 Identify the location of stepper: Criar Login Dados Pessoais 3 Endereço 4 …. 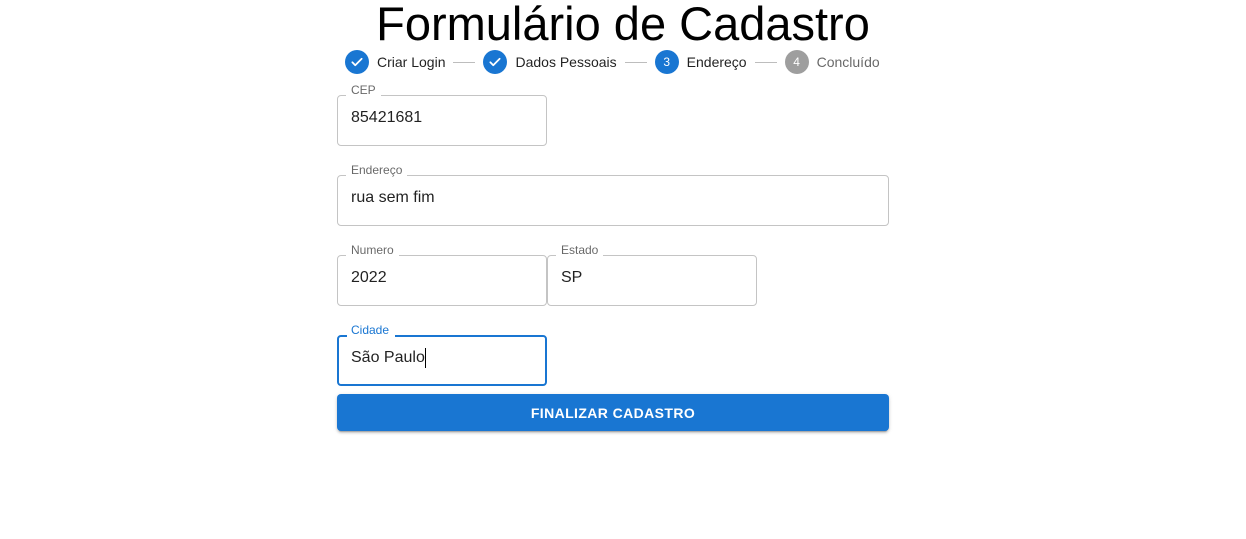
(612, 62).